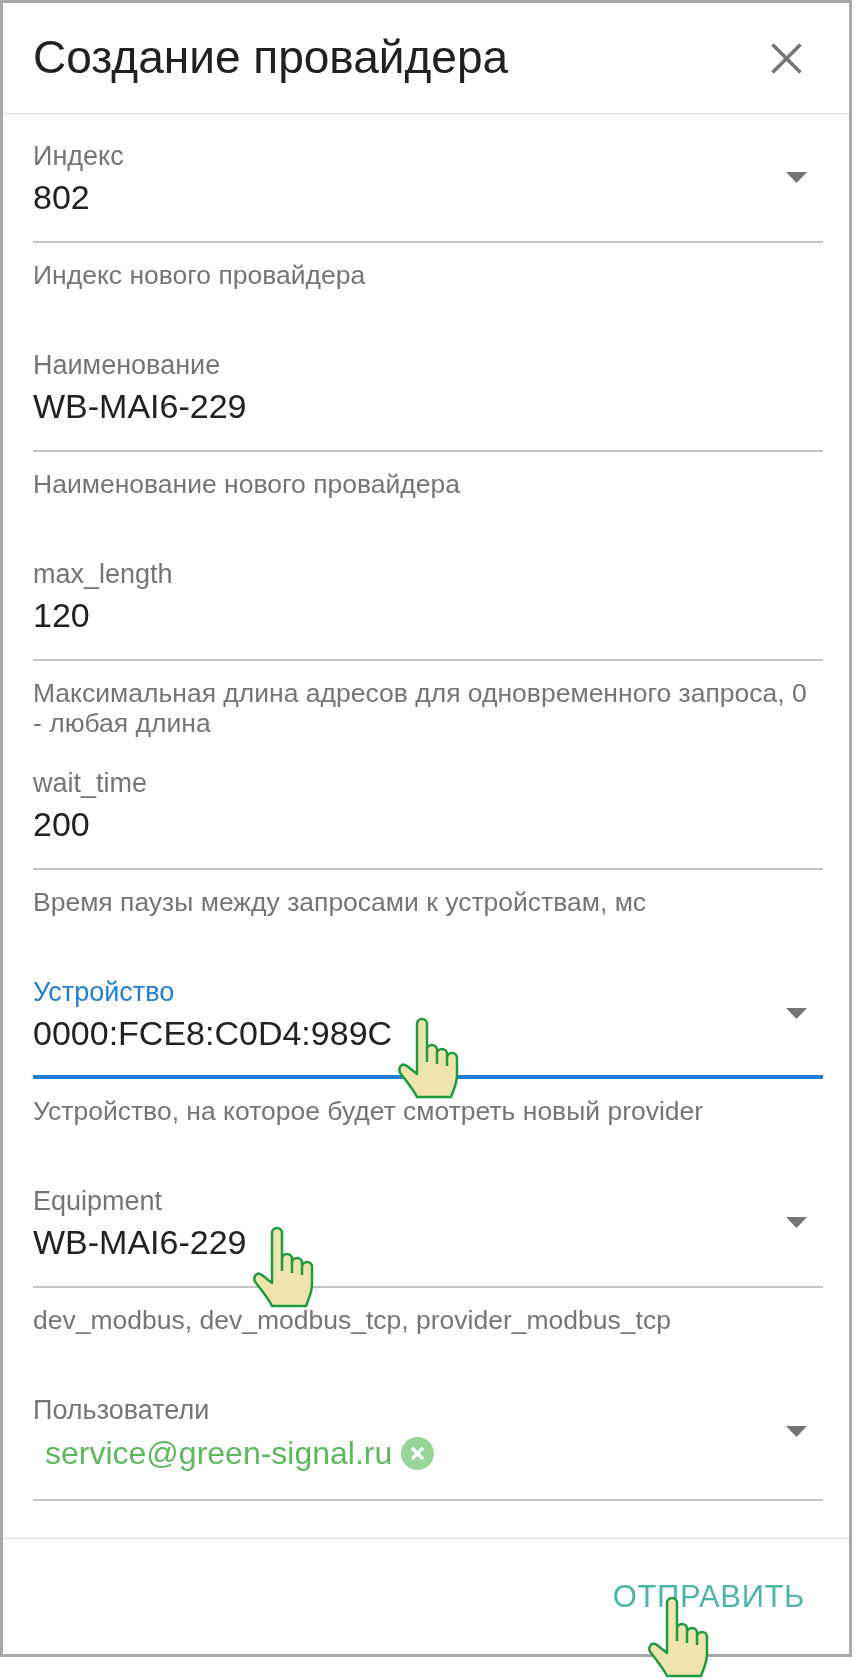 The width and height of the screenshot is (856, 1680). I want to click on helper-text: Наименование нового провайдера, so click(247, 484).